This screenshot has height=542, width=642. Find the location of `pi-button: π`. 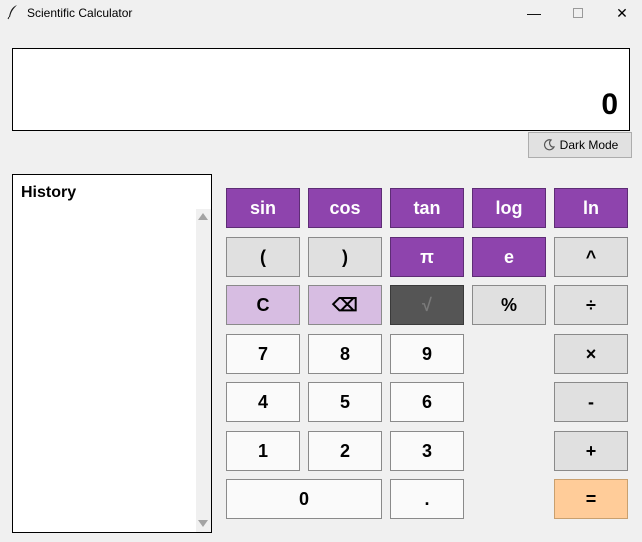

pi-button: π is located at coordinates (427, 257).